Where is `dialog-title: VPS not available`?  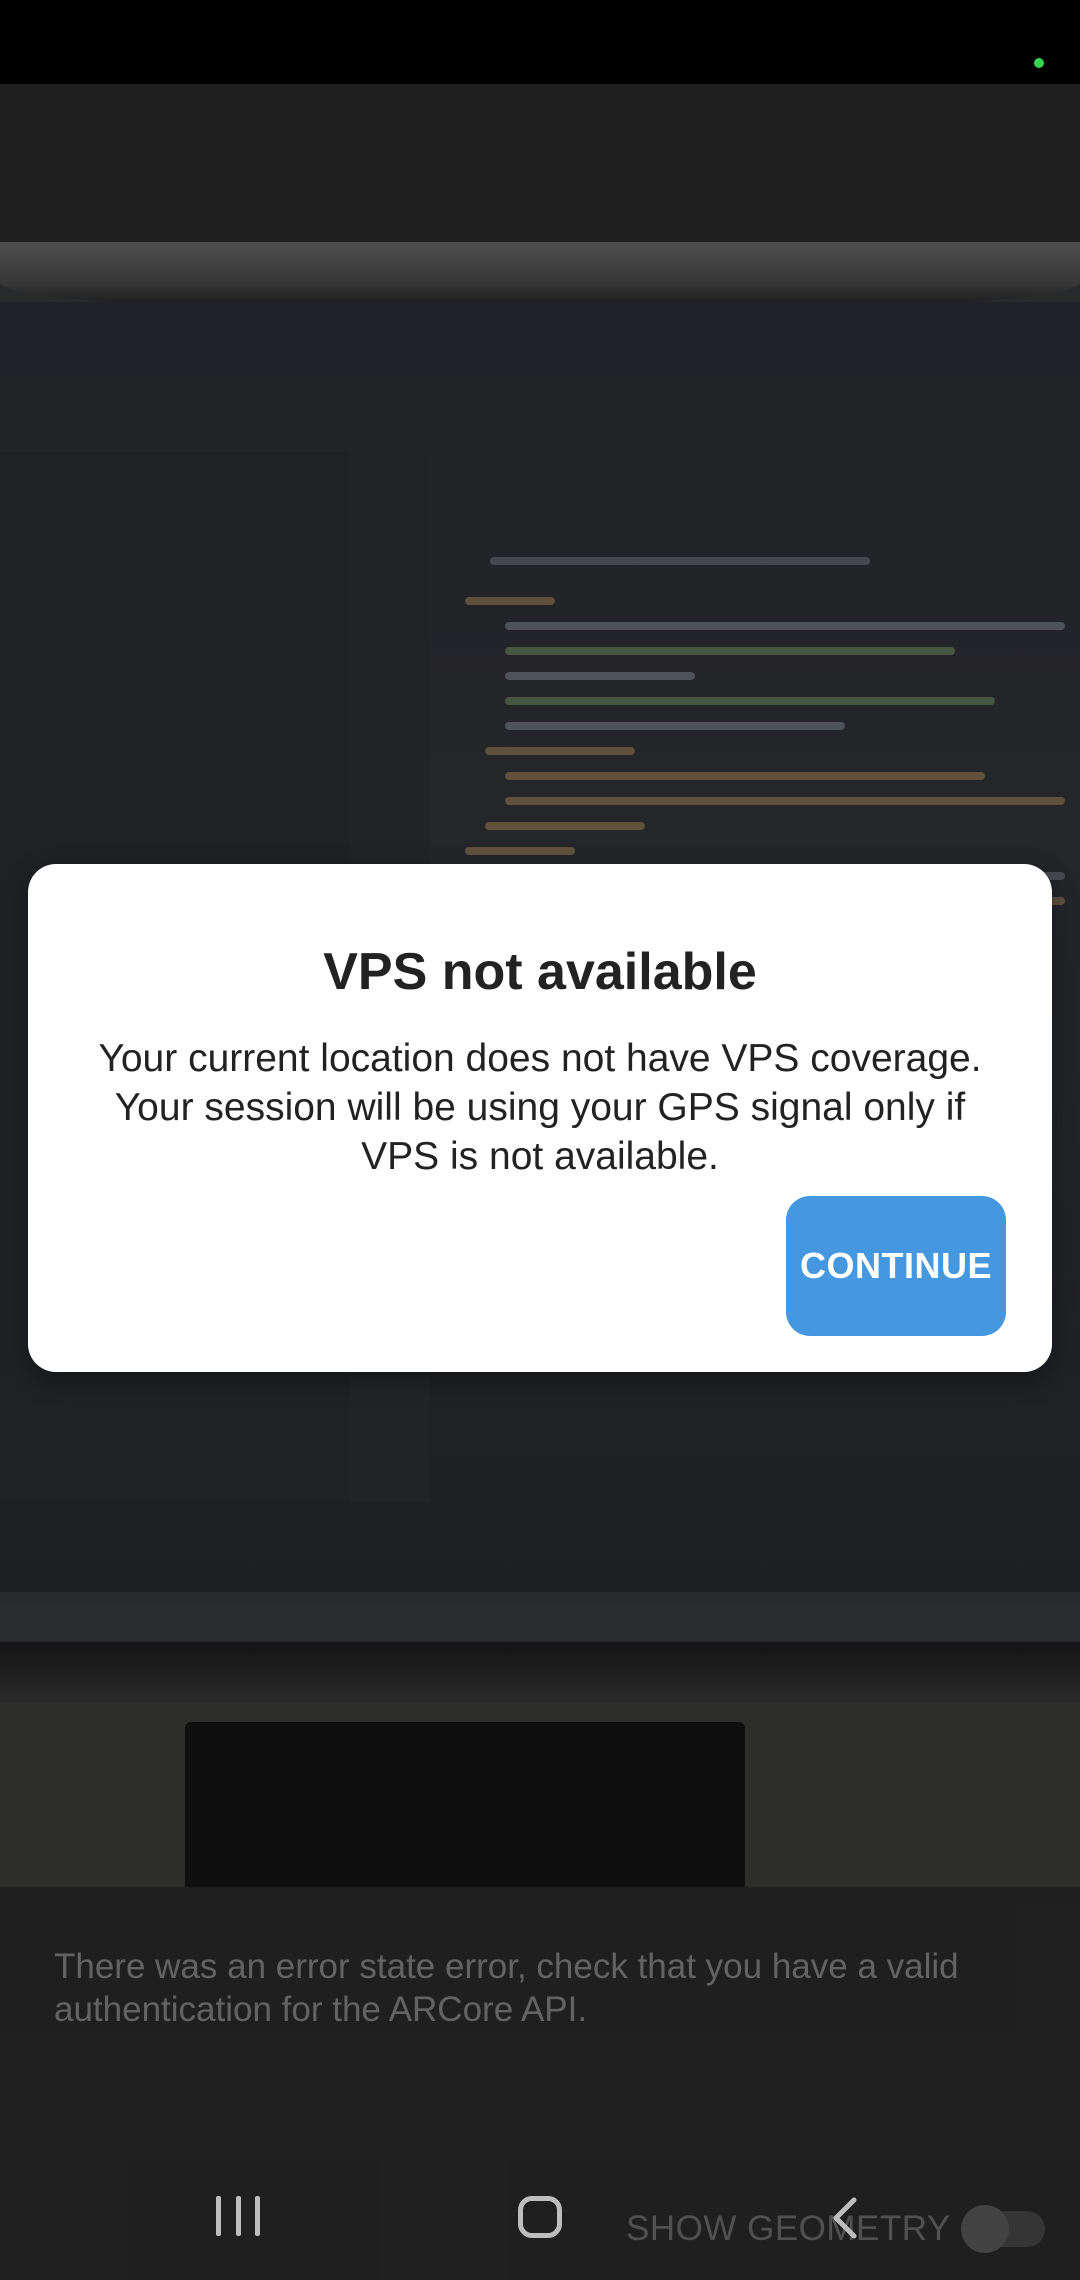
dialog-title: VPS not available is located at coordinates (540, 972).